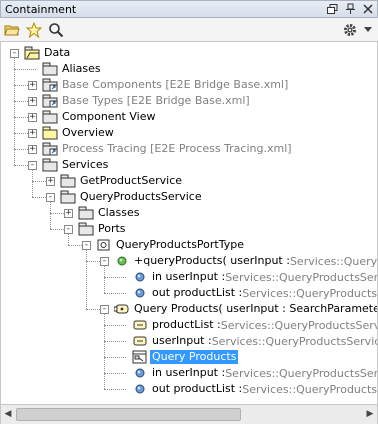 This screenshot has width=378, height=424. What do you see at coordinates (85, 164) in the screenshot?
I see `tree-item-label: Services` at bounding box center [85, 164].